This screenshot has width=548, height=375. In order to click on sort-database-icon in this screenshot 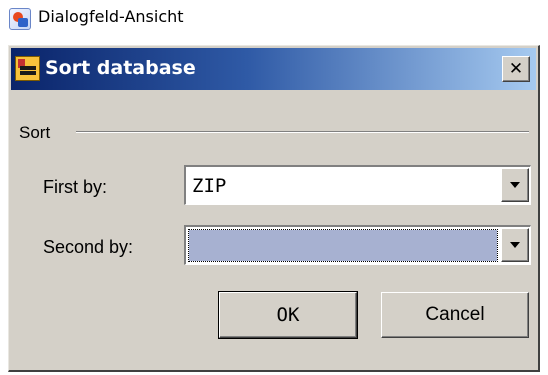, I will do `click(27, 68)`.